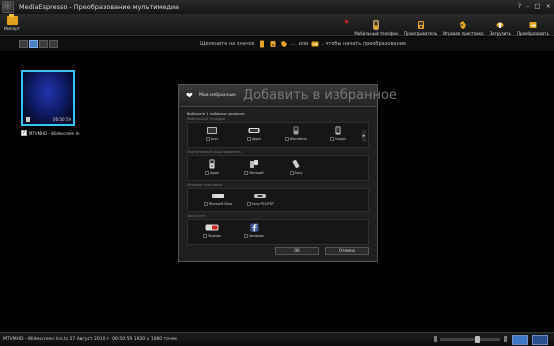 This screenshot has height=346, width=554. Describe the element at coordinates (212, 130) in the screenshot. I see `acer-phone-icon` at that location.